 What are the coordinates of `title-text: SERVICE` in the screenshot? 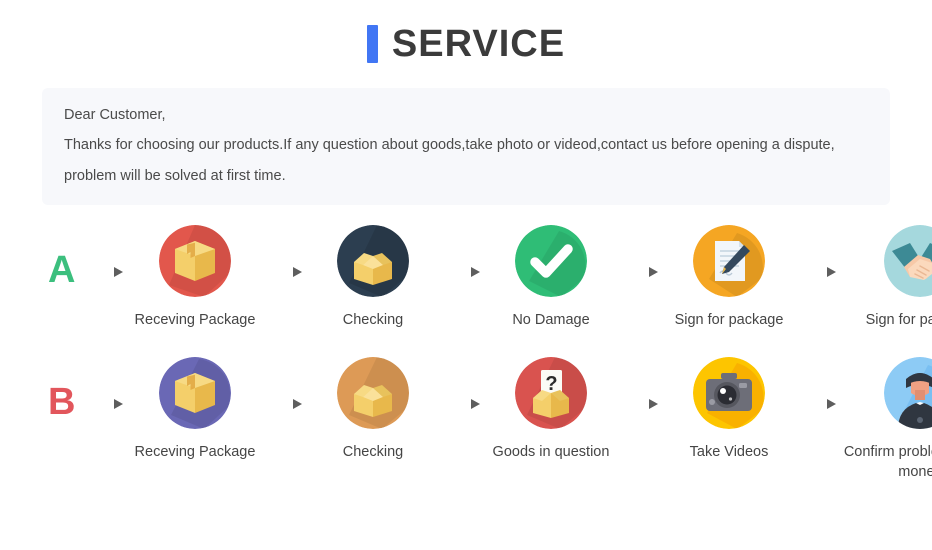 It's located at (478, 43).